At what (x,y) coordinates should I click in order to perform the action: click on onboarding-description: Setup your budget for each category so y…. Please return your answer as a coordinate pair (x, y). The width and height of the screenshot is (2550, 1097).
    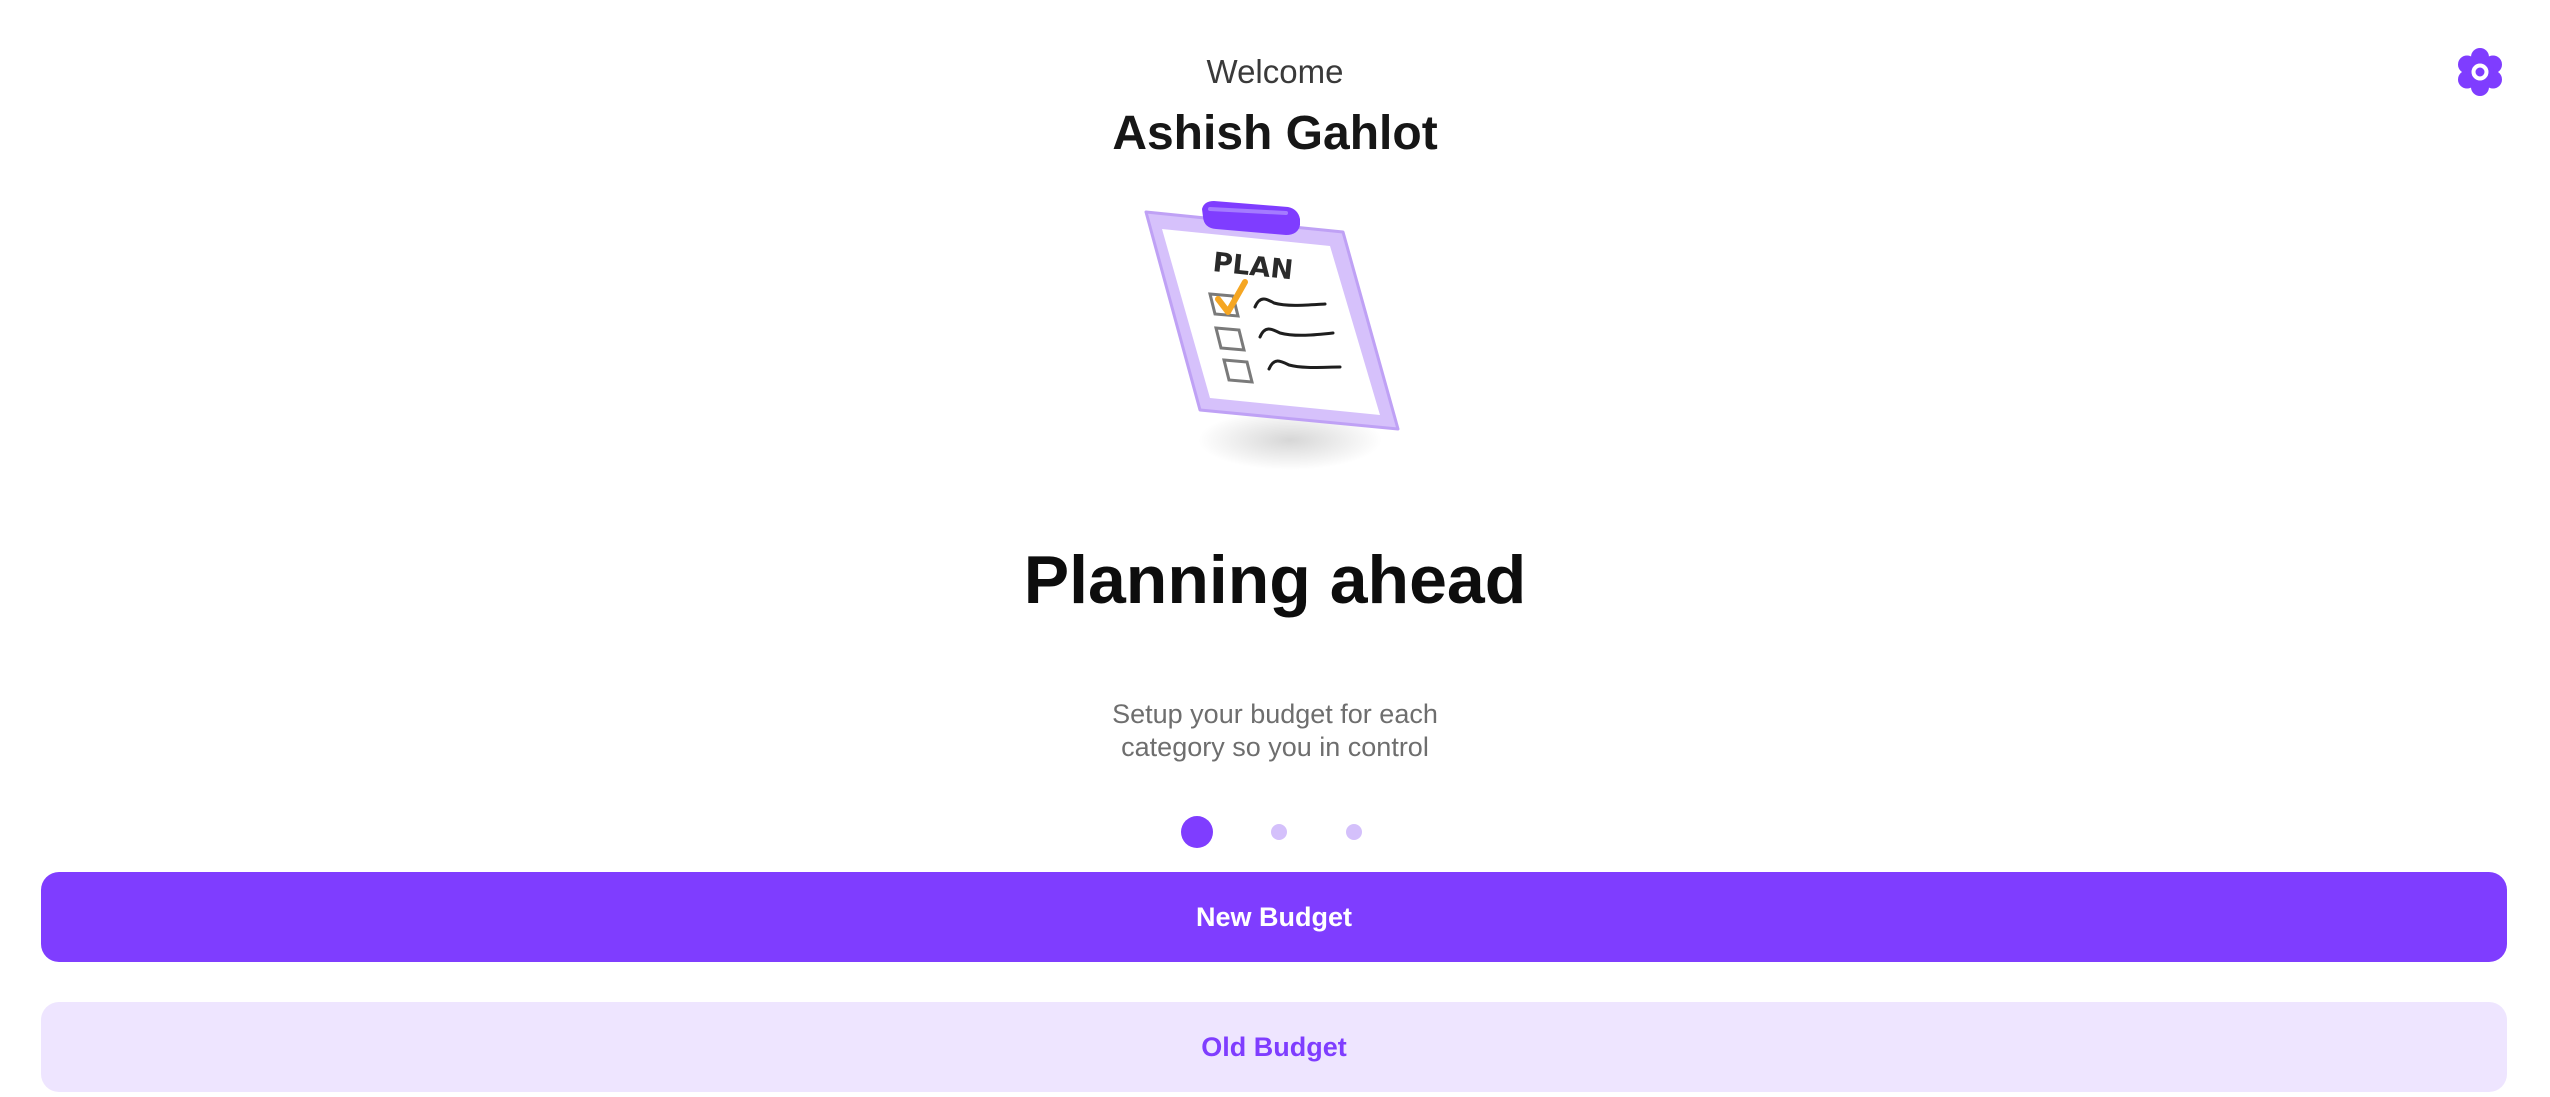
    Looking at the image, I should click on (1275, 730).